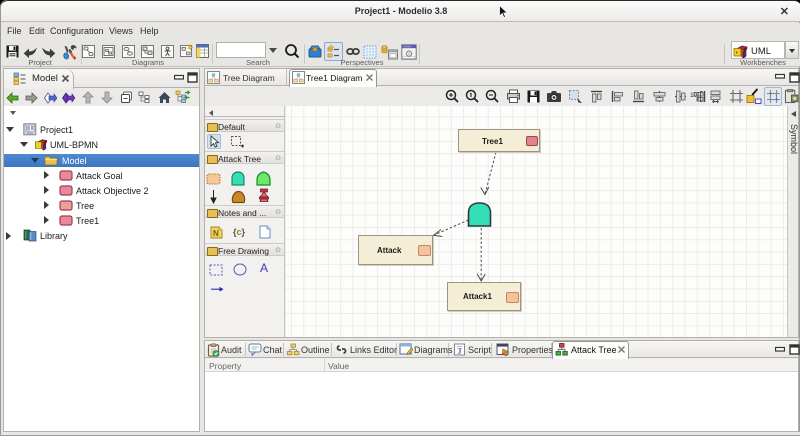 Image resolution: width=800 pixels, height=436 pixels. Describe the element at coordinates (694, 95) in the screenshot. I see `svg-text: 10` at that location.